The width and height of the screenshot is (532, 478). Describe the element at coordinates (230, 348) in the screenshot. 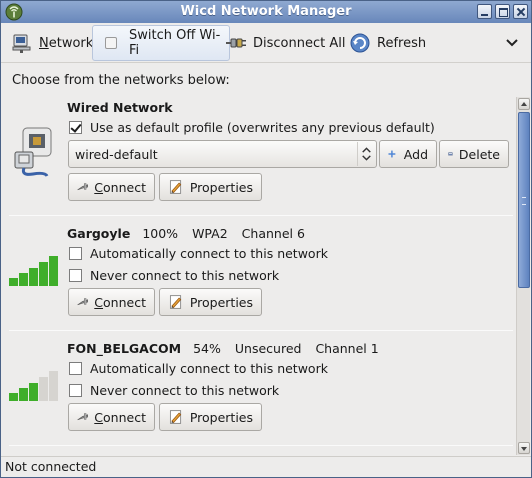

I see `network-info-line: FON_BELGACOM 54% Unsecured Channel 1` at that location.